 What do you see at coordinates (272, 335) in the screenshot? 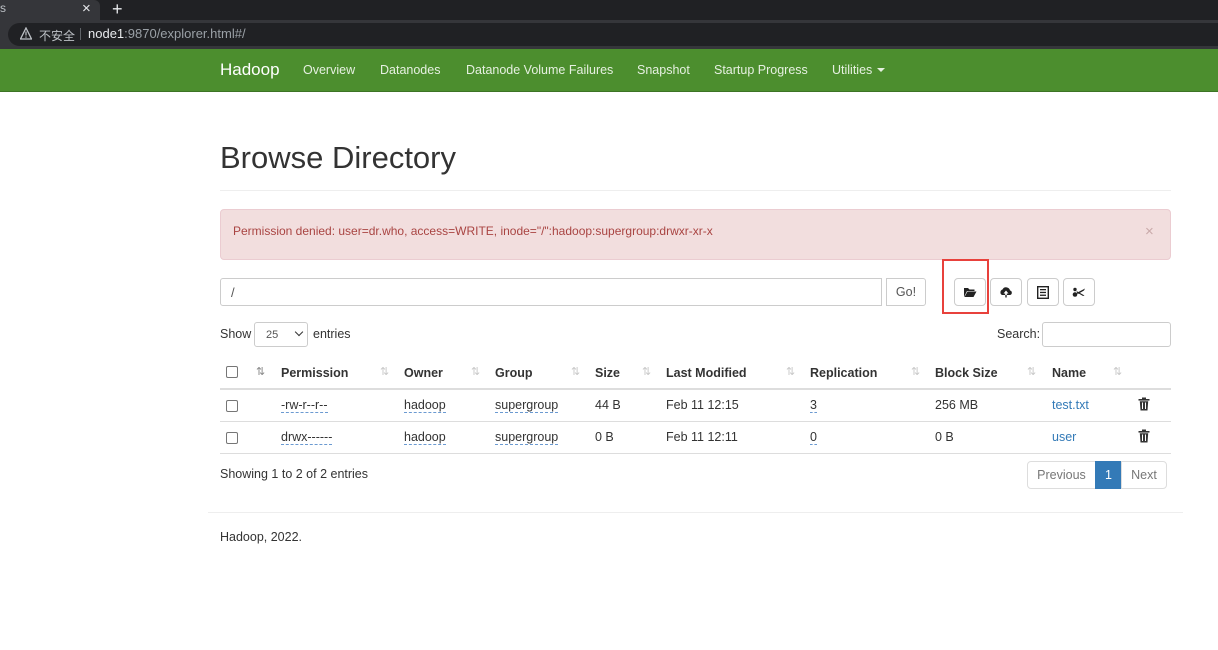
I see `entries-select-value: 25` at bounding box center [272, 335].